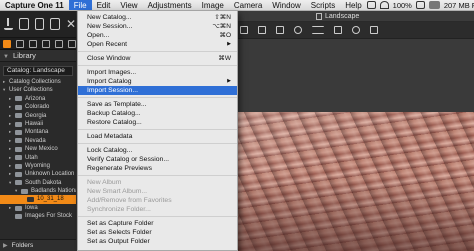 The width and height of the screenshot is (474, 251). What do you see at coordinates (38, 158) in the screenshot?
I see `tree-item-folder: ▸ Utah` at bounding box center [38, 158].